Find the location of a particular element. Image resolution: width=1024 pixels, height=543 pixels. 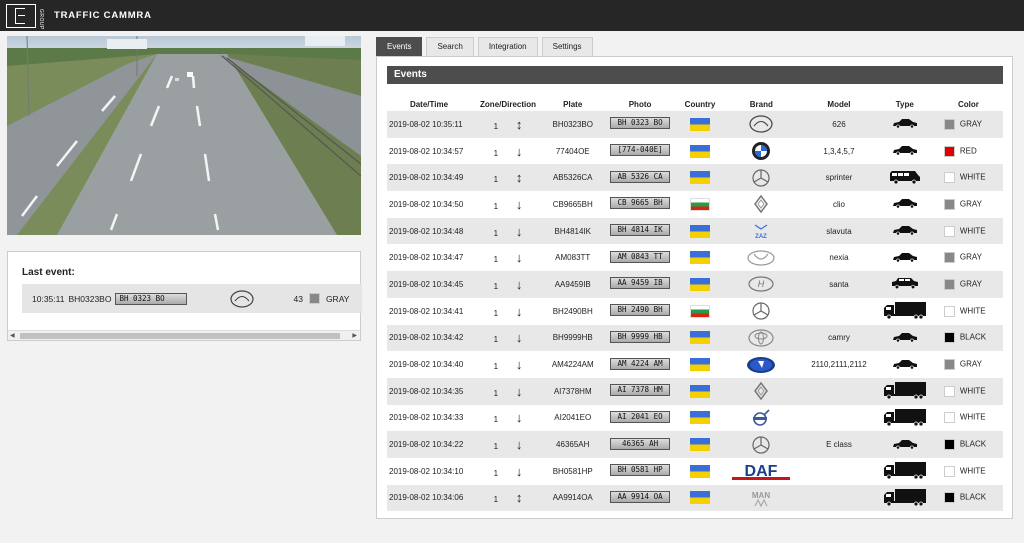

column-header: Brand is located at coordinates (761, 104).